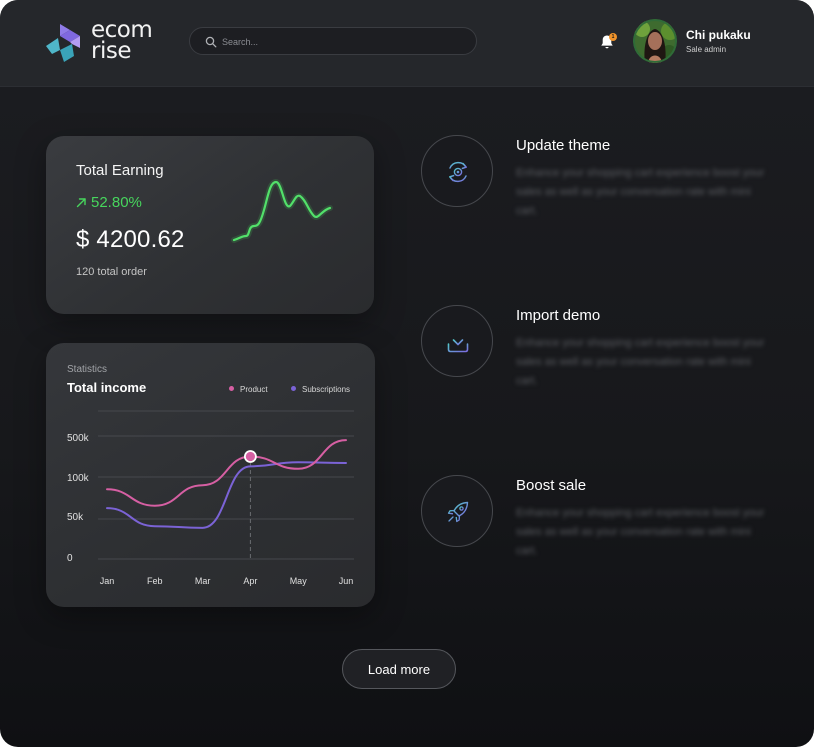 The width and height of the screenshot is (814, 747). I want to click on income-chart: 500k 100k 50k 0 Jan Feb Mar Apr May Jun, so click(210, 498).